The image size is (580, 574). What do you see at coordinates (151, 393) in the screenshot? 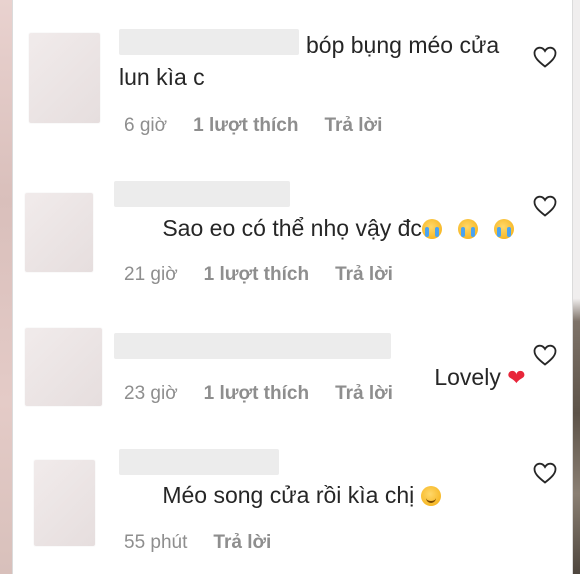
I see `comment-time: 23 giờ` at bounding box center [151, 393].